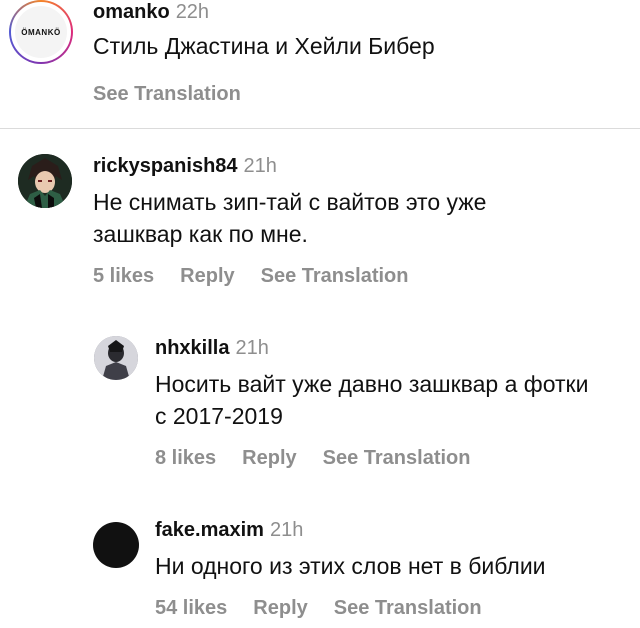  What do you see at coordinates (392, 530) in the screenshot?
I see `comment-header: fake.maxim 21h` at bounding box center [392, 530].